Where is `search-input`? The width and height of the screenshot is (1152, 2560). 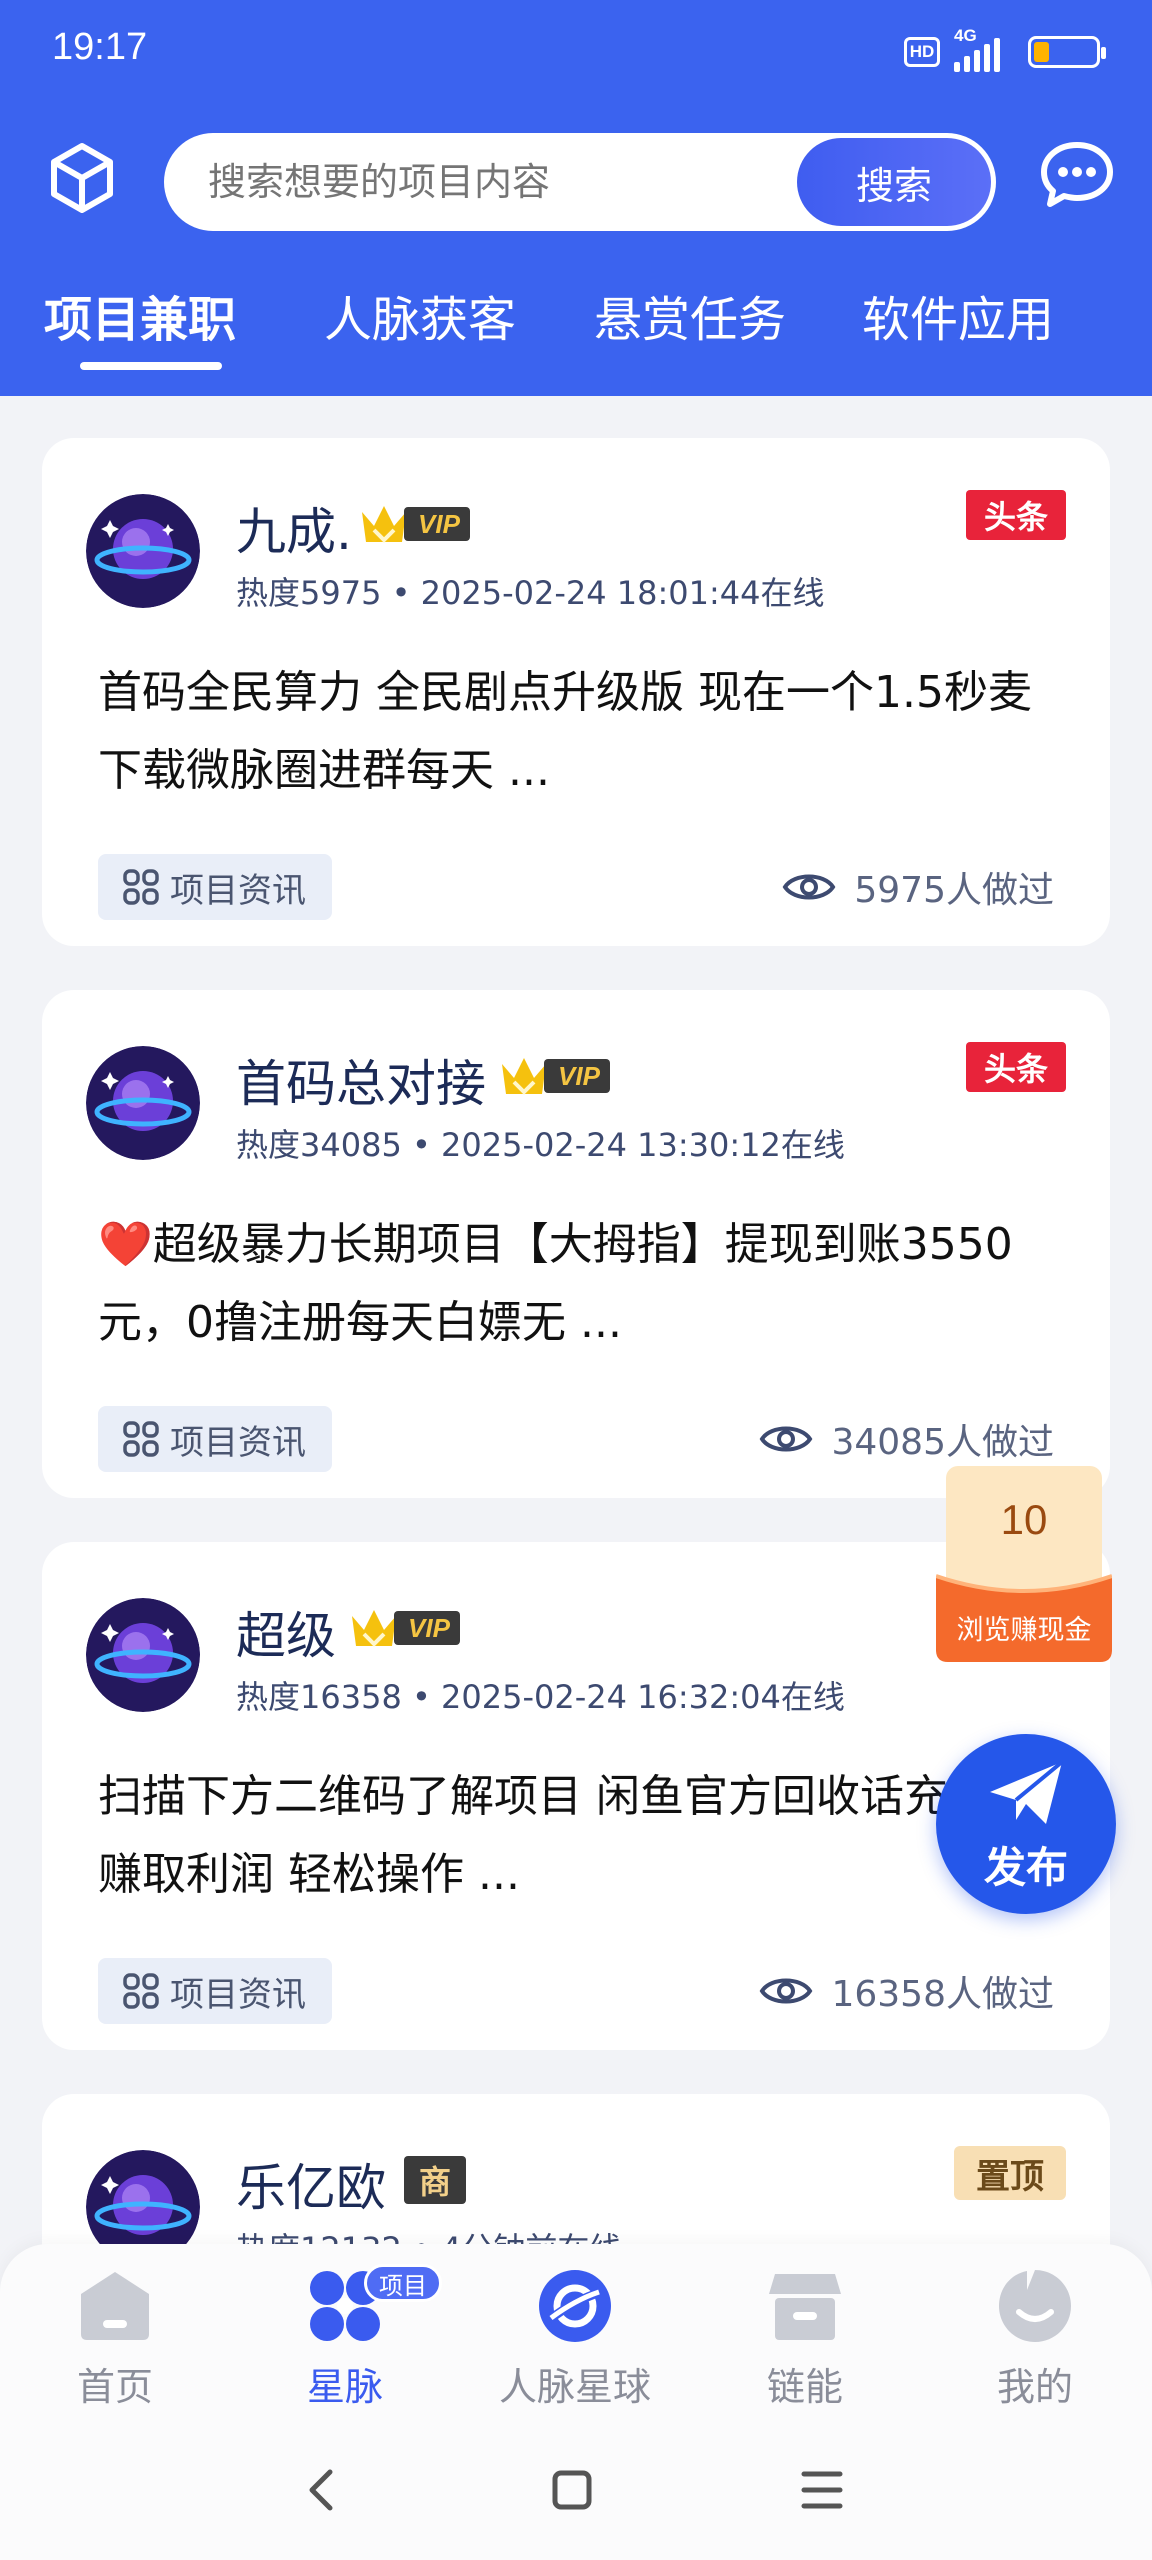 search-input is located at coordinates (488, 182).